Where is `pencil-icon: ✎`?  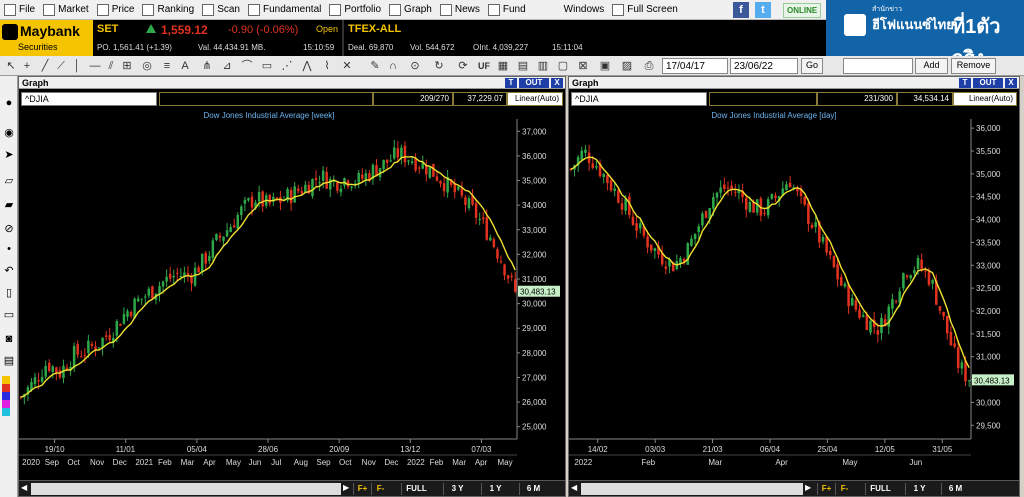
pencil-icon: ✎ is located at coordinates (375, 66).